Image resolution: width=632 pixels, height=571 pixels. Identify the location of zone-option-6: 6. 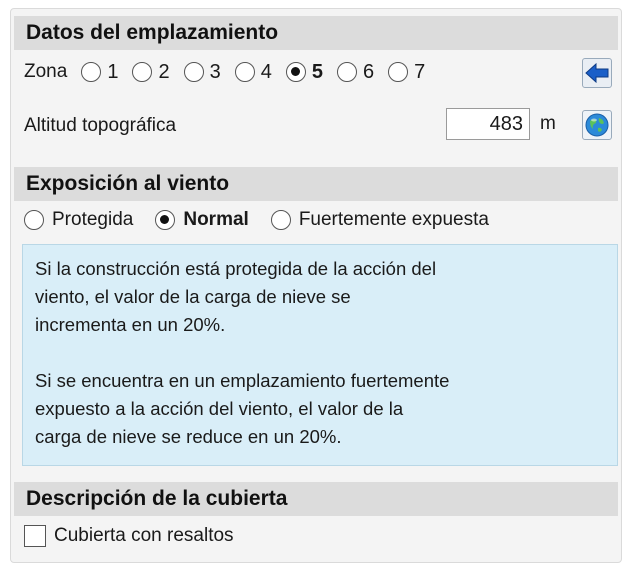
(355, 72).